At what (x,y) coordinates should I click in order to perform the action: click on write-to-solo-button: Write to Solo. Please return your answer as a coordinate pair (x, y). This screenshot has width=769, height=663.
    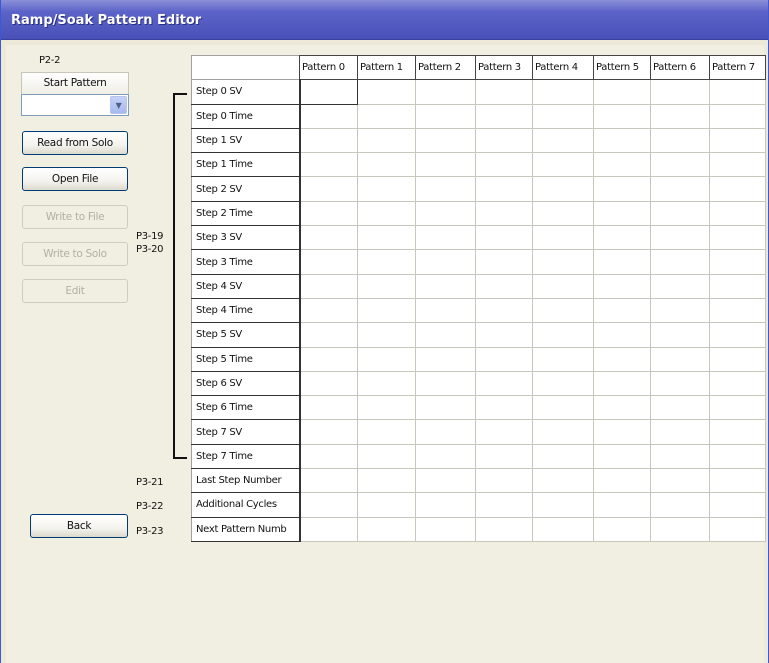
    Looking at the image, I should click on (75, 254).